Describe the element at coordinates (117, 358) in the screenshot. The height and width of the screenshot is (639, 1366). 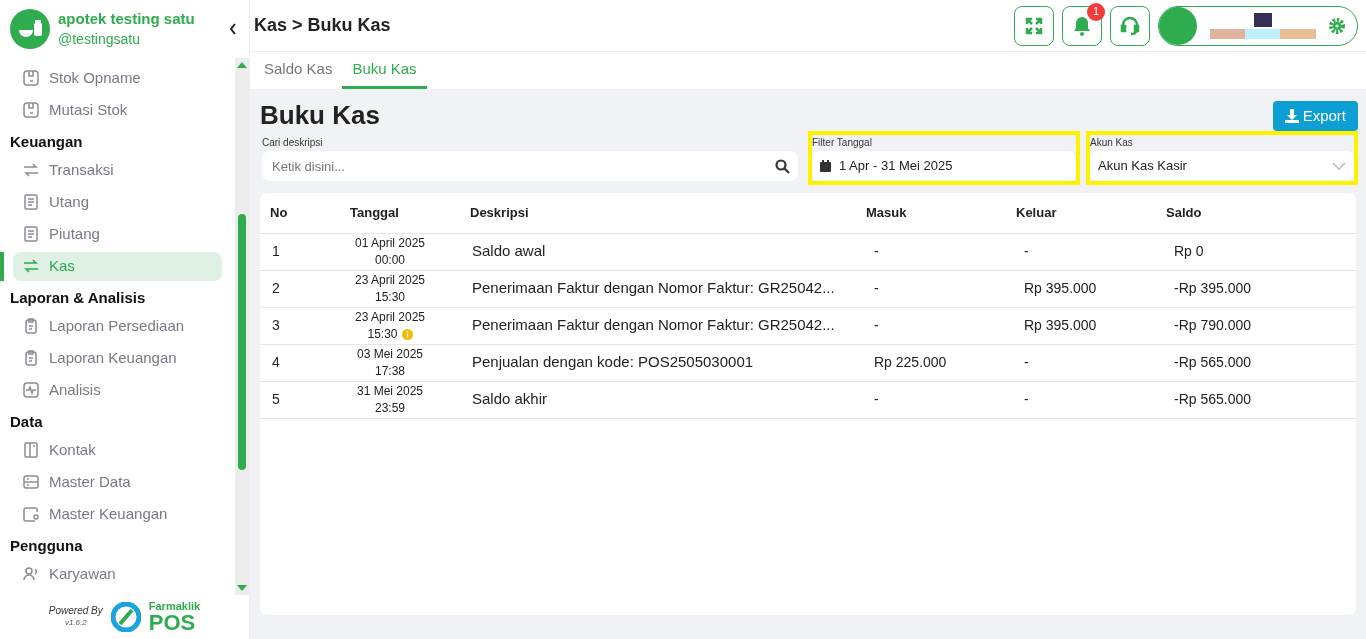
I see `sidebar-item: Laporan Keuangan` at that location.